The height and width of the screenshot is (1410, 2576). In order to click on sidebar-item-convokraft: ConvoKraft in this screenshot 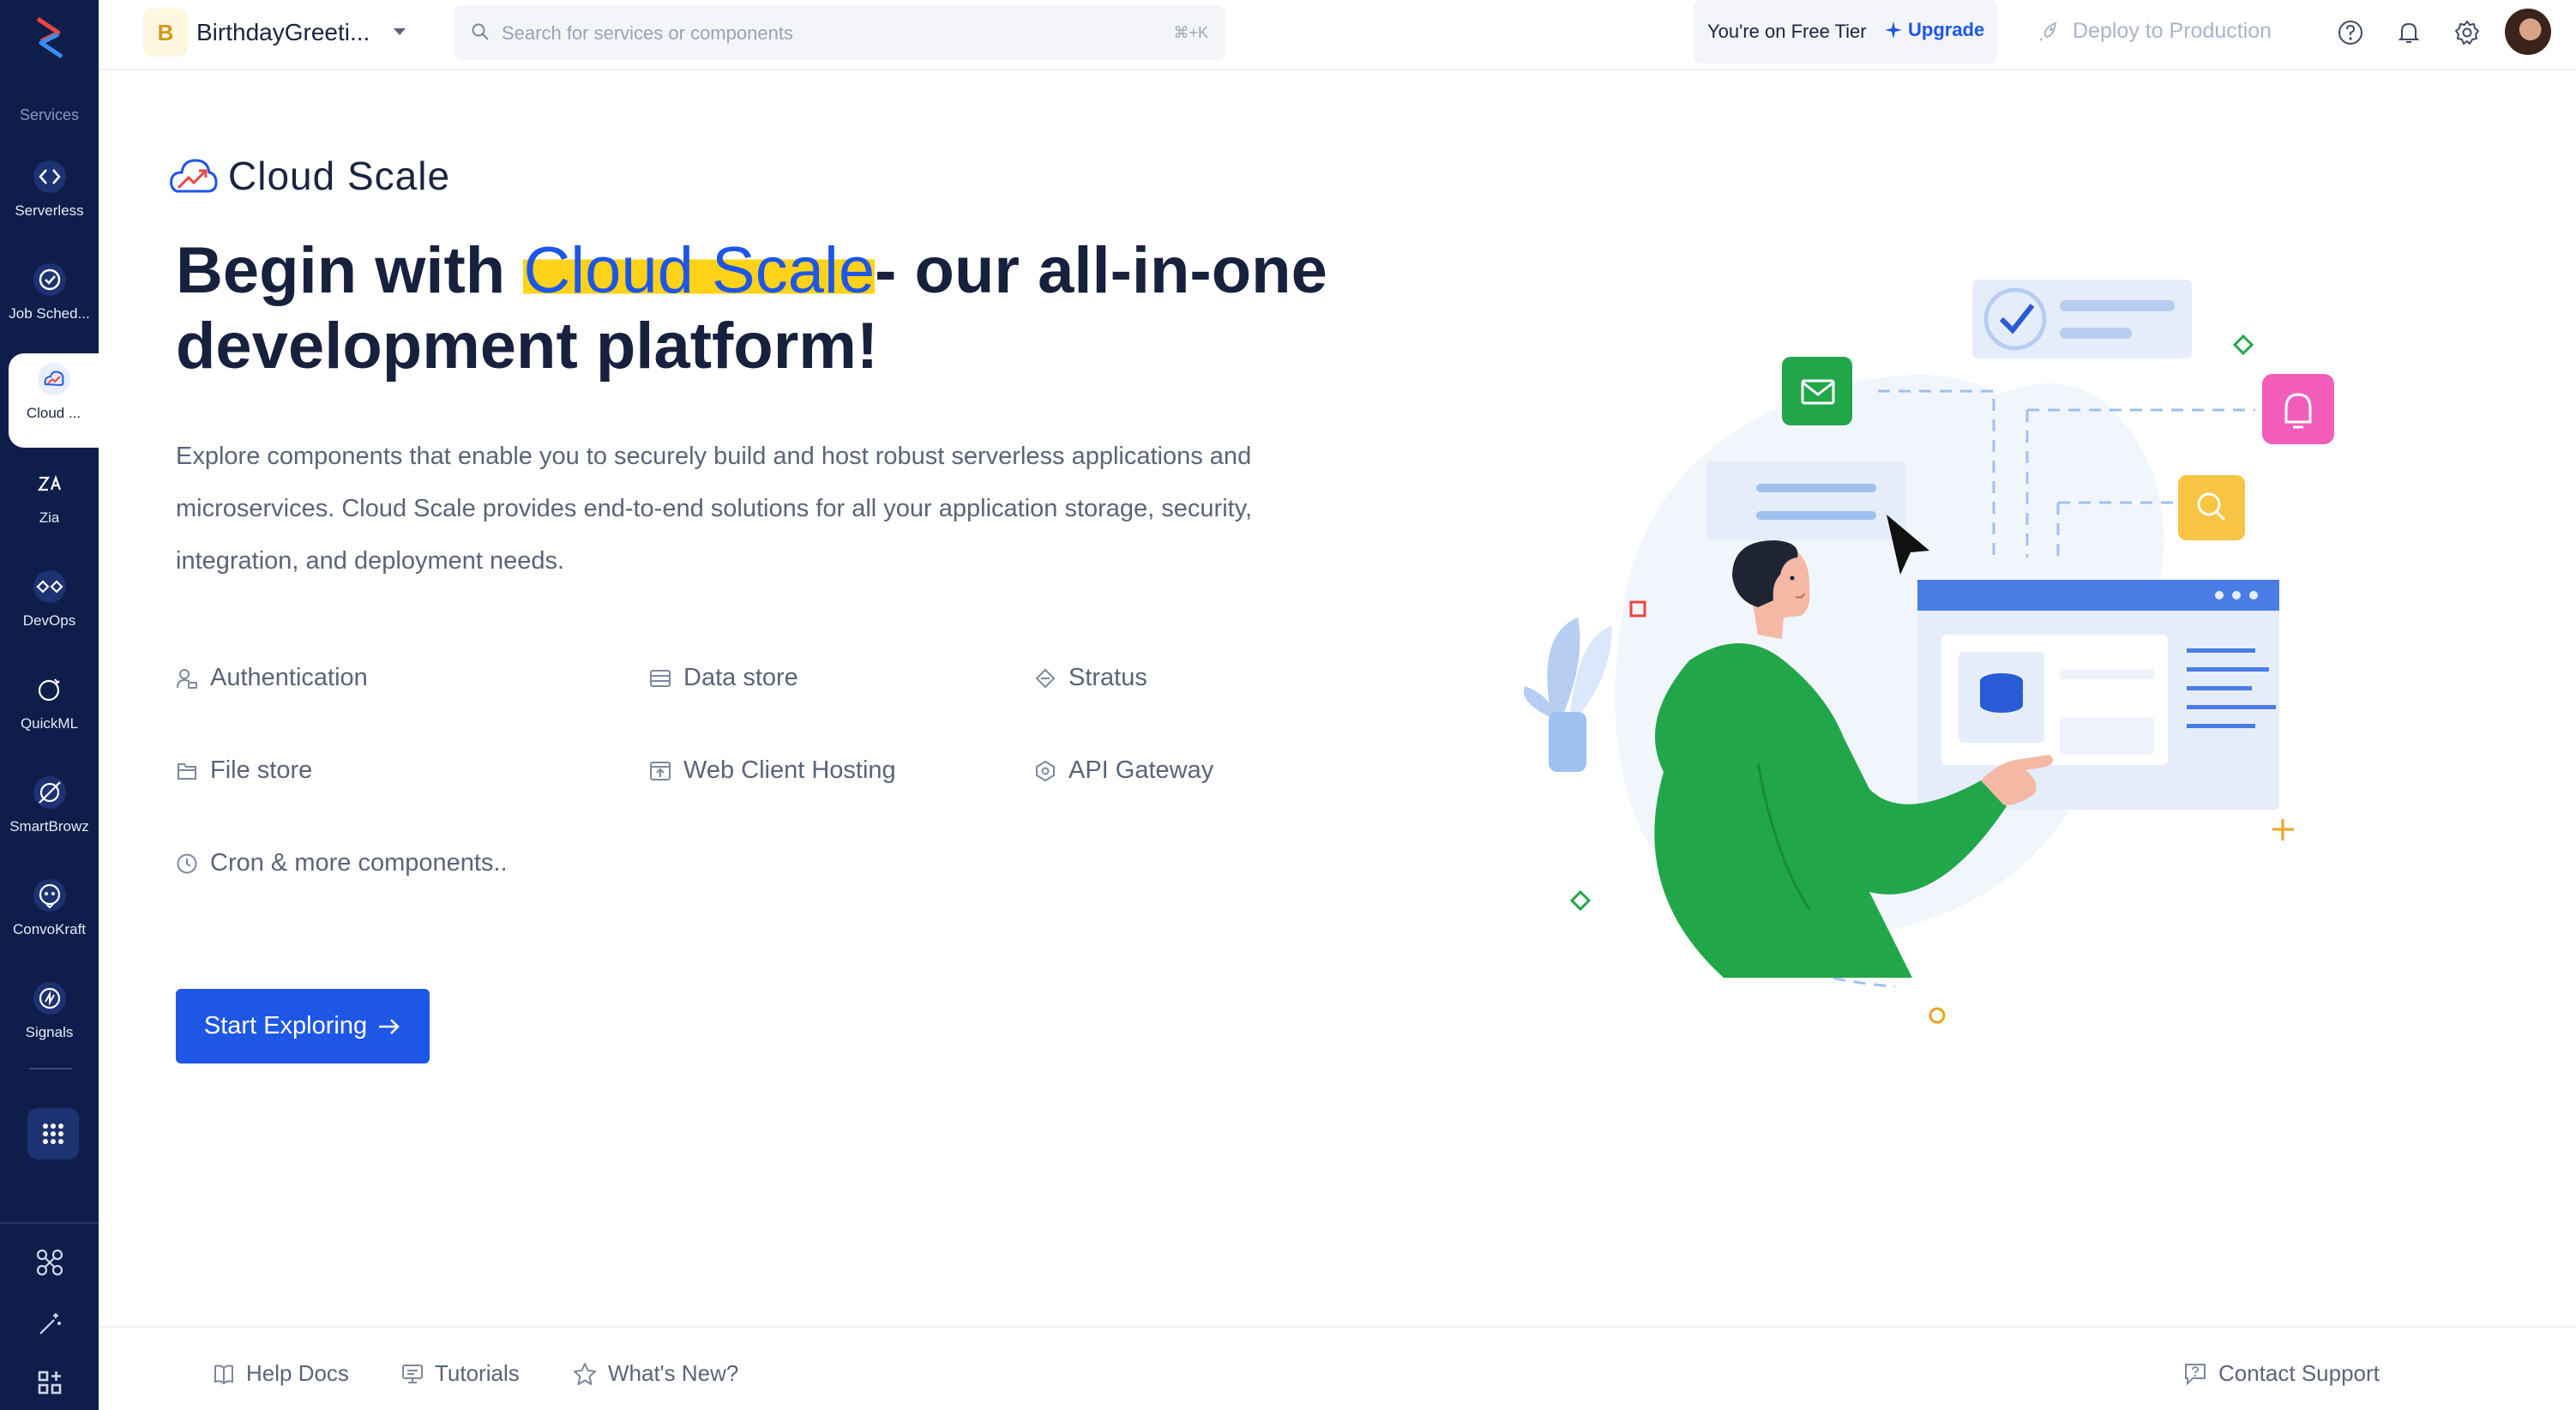, I will do `click(49, 917)`.